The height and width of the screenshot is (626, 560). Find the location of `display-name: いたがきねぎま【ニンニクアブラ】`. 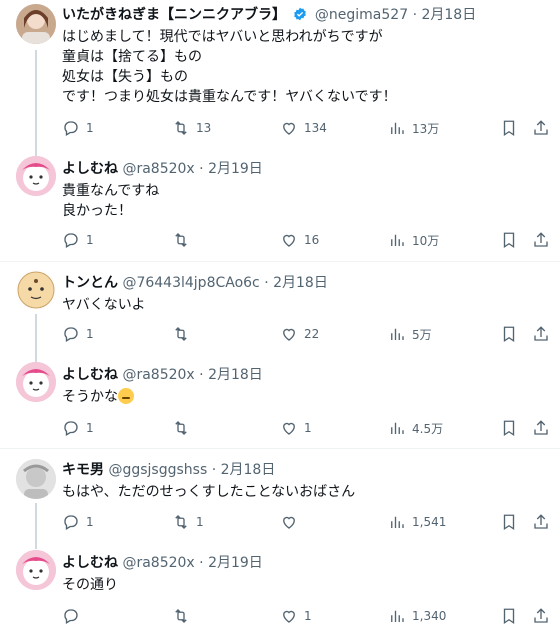

display-name: いたがきねぎま【ニンニクアブラ】 is located at coordinates (174, 15).